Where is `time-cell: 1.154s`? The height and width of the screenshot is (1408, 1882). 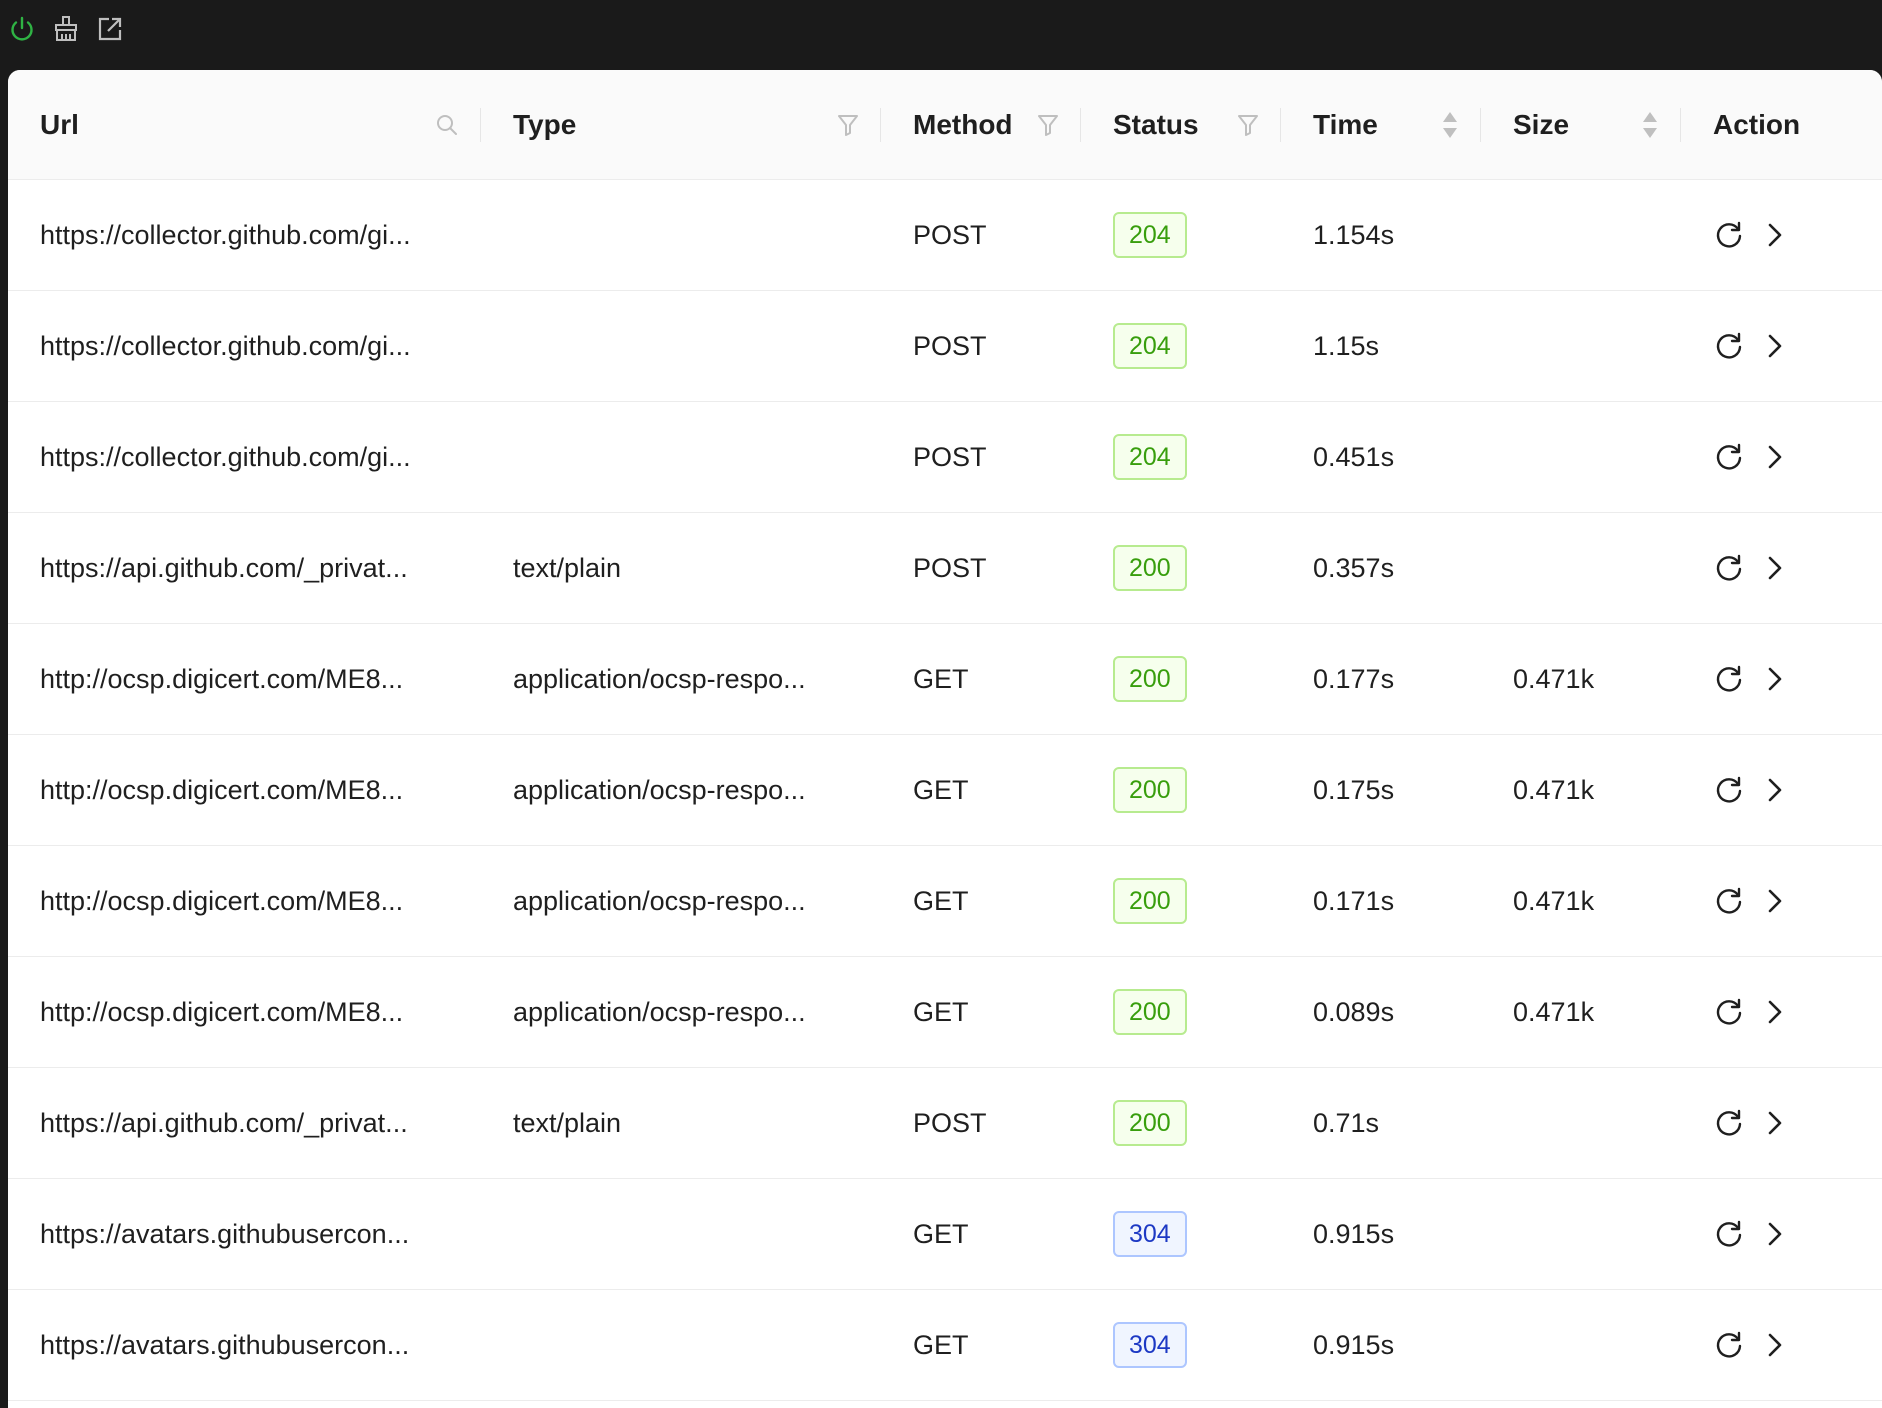 time-cell: 1.154s is located at coordinates (1381, 235).